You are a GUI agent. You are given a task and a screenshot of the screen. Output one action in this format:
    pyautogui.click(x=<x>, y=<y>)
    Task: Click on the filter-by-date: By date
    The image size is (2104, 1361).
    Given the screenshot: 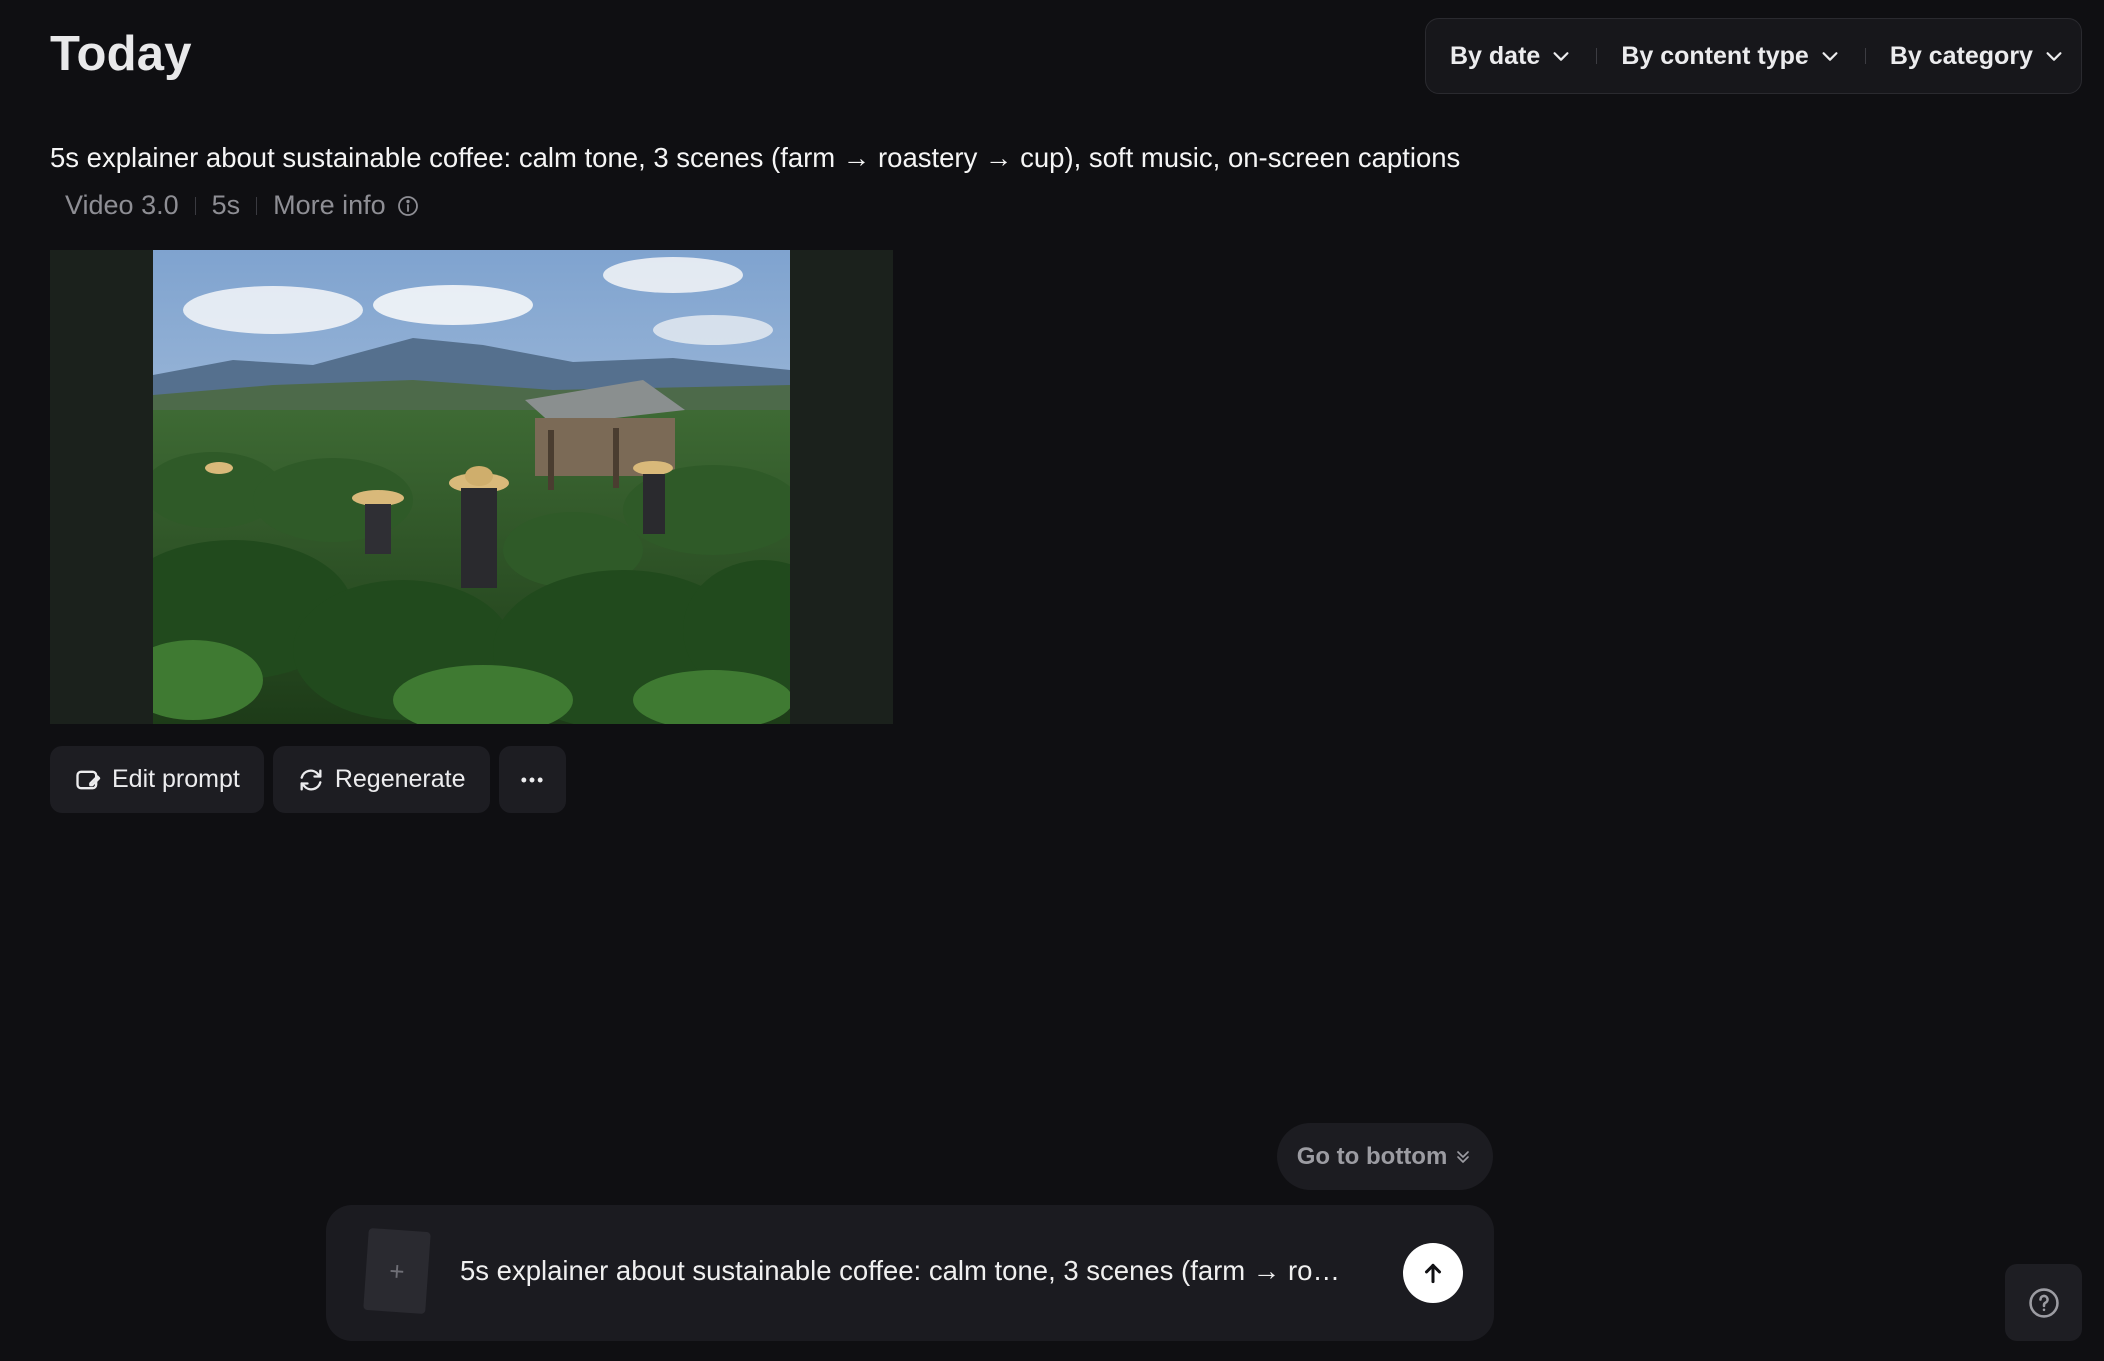 What is the action you would take?
    pyautogui.click(x=1511, y=56)
    